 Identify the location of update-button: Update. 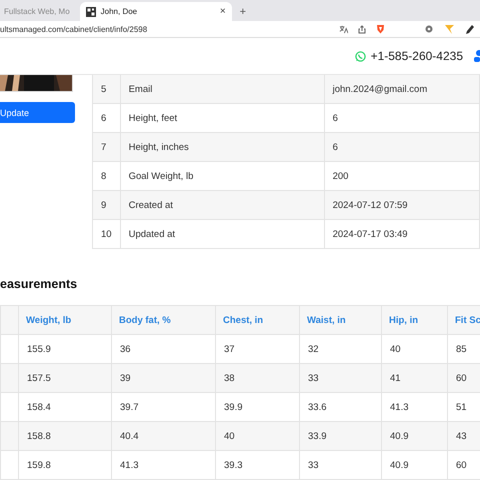
(37, 112).